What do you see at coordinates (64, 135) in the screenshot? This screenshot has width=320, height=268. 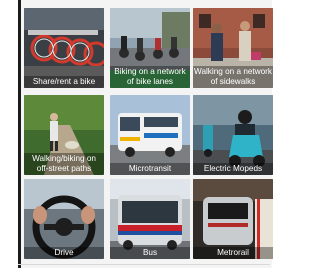 I see `tile-walking-biking-off-street-paths: Walking/biking on off-street paths` at bounding box center [64, 135].